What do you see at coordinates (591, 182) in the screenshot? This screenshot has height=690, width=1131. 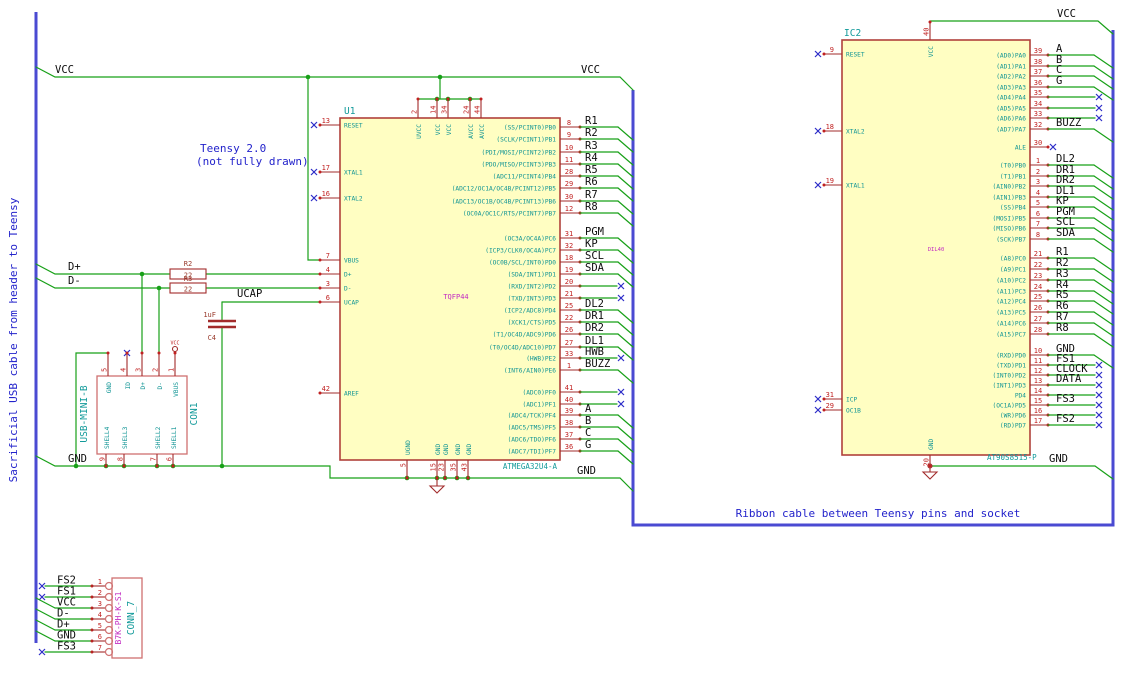 I see `net-label: R6` at bounding box center [591, 182].